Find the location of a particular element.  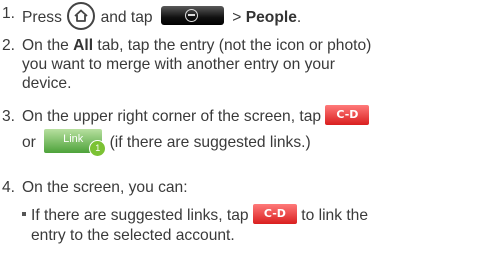

step-text: (if there are suggested links.) is located at coordinates (210, 143).